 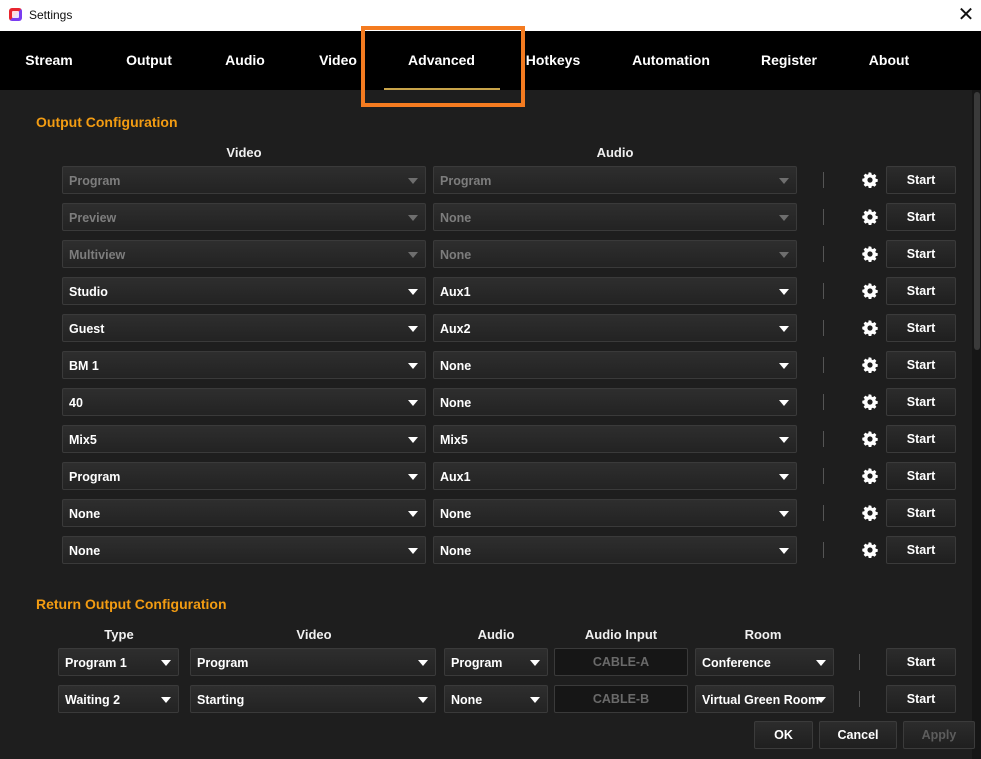 What do you see at coordinates (15, 14) in the screenshot?
I see `app-logo-icon` at bounding box center [15, 14].